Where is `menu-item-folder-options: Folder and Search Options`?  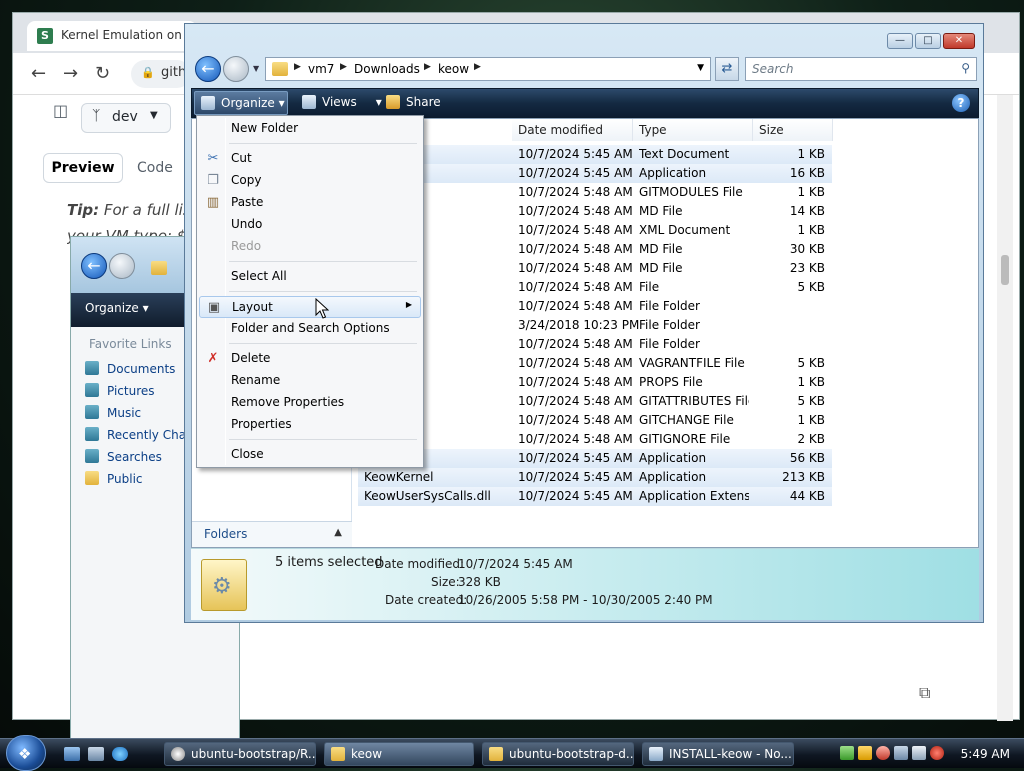
menu-item-folder-options: Folder and Search Options is located at coordinates (310, 329).